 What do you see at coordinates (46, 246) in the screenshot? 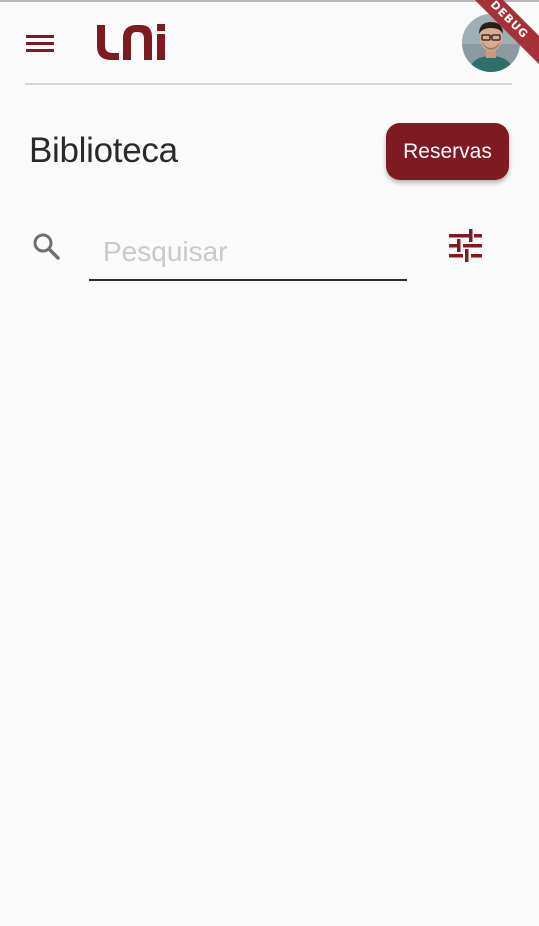
I see `search-icon` at bounding box center [46, 246].